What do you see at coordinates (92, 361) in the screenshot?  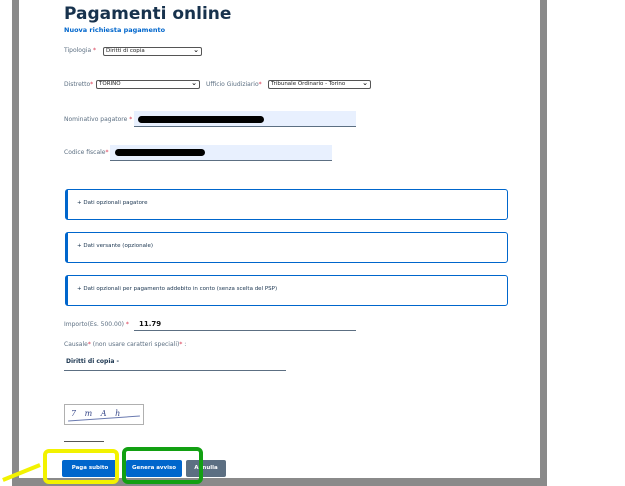 I see `causale-input: Diritti di copia -` at bounding box center [92, 361].